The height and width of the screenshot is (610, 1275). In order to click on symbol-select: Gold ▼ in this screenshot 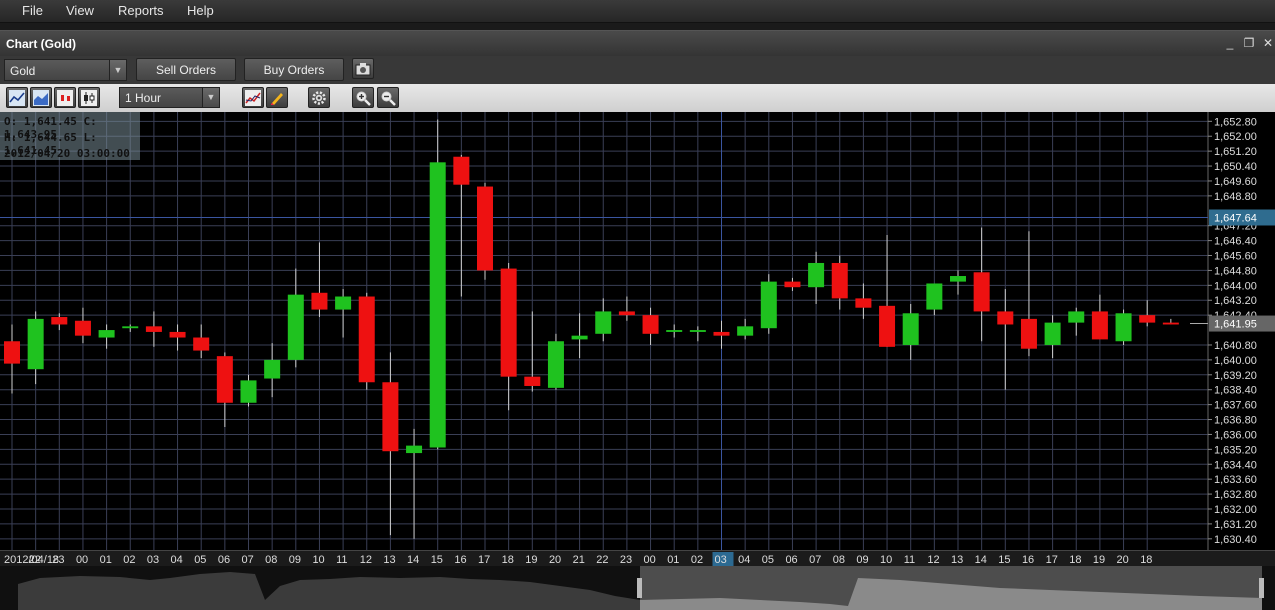, I will do `click(65, 70)`.